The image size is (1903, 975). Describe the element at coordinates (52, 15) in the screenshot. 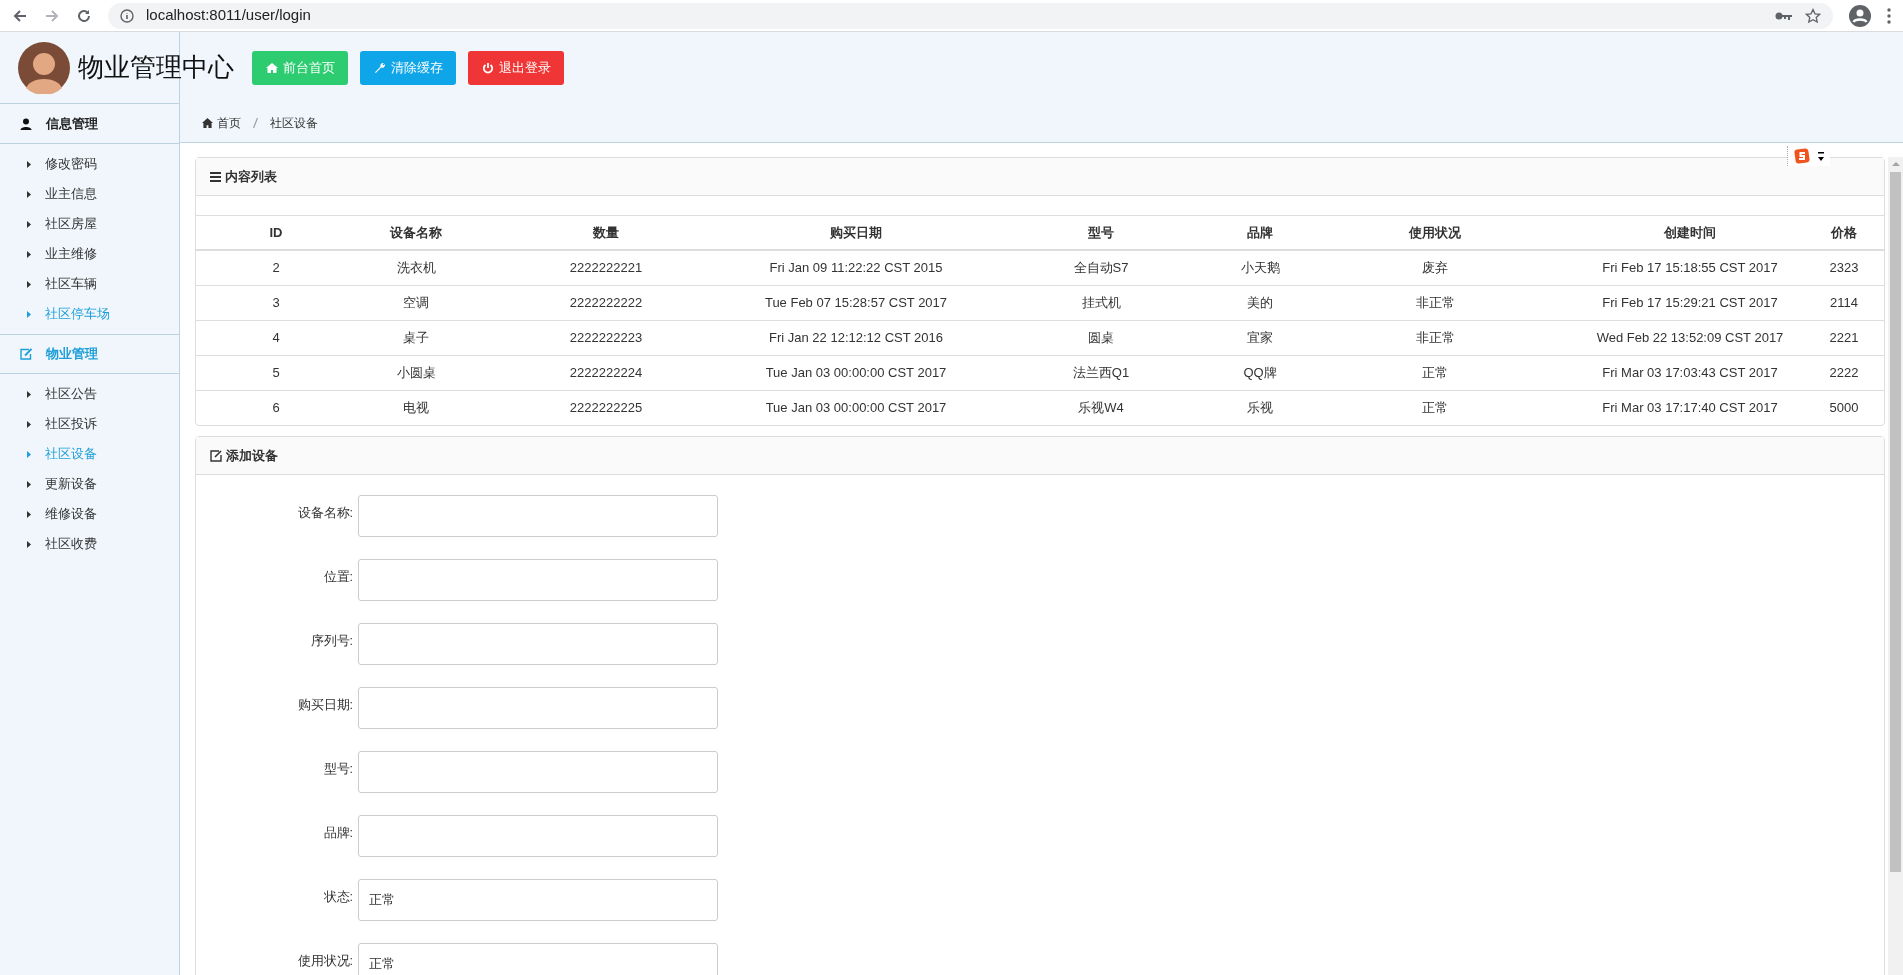

I see `forward-icon` at that location.